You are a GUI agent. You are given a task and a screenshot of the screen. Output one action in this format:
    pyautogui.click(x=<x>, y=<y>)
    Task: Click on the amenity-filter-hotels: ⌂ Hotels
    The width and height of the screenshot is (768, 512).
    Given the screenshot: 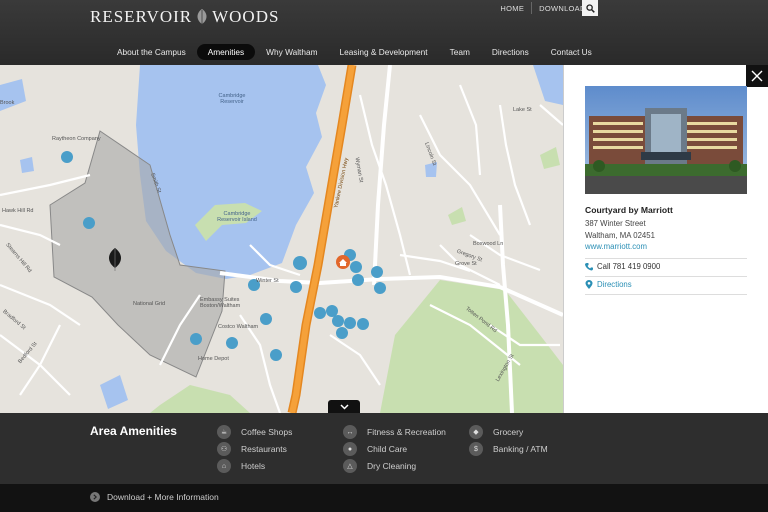 What is the action you would take?
    pyautogui.click(x=241, y=466)
    